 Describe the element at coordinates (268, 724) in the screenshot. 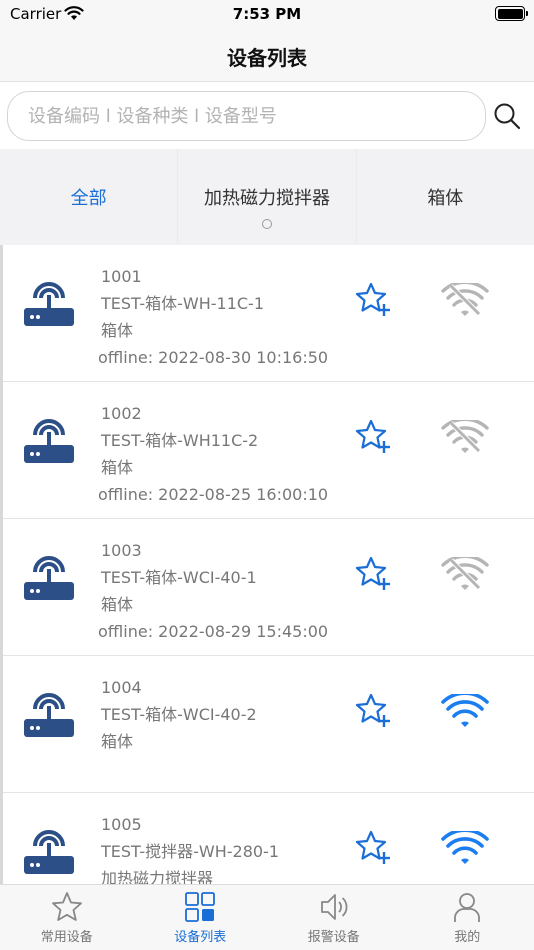

I see `device-row: 1004 TEST-箱体-WCI-40-2 箱体` at that location.